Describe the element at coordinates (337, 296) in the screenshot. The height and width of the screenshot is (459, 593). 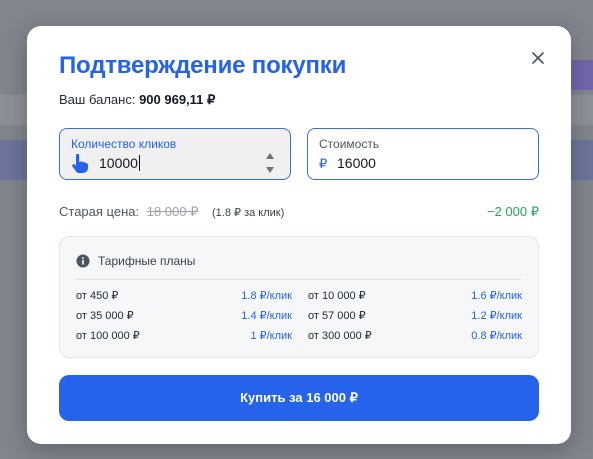
I see `plan-threshold: от 10 000 ₽` at that location.